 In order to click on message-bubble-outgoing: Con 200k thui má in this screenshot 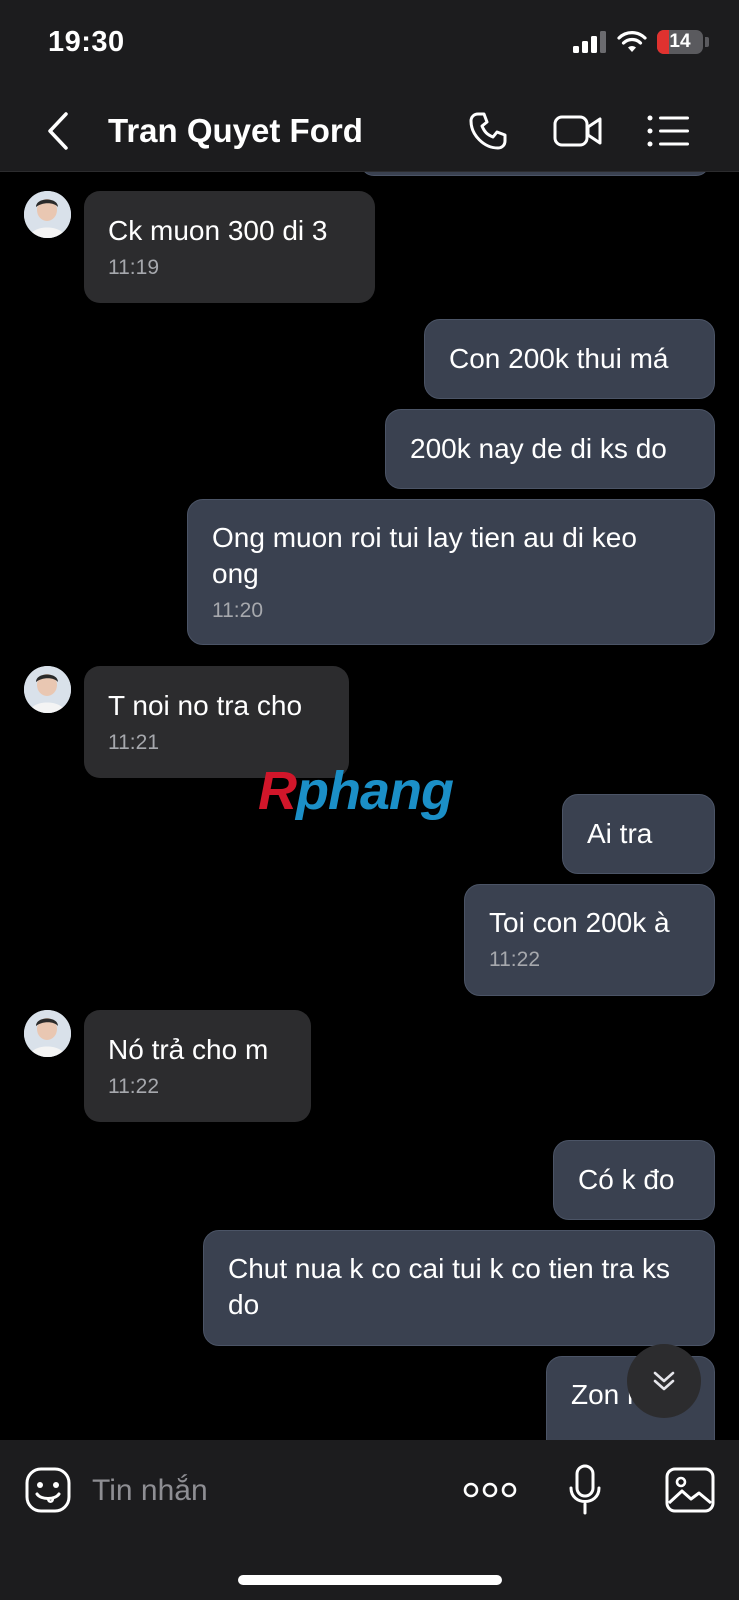, I will do `click(569, 359)`.